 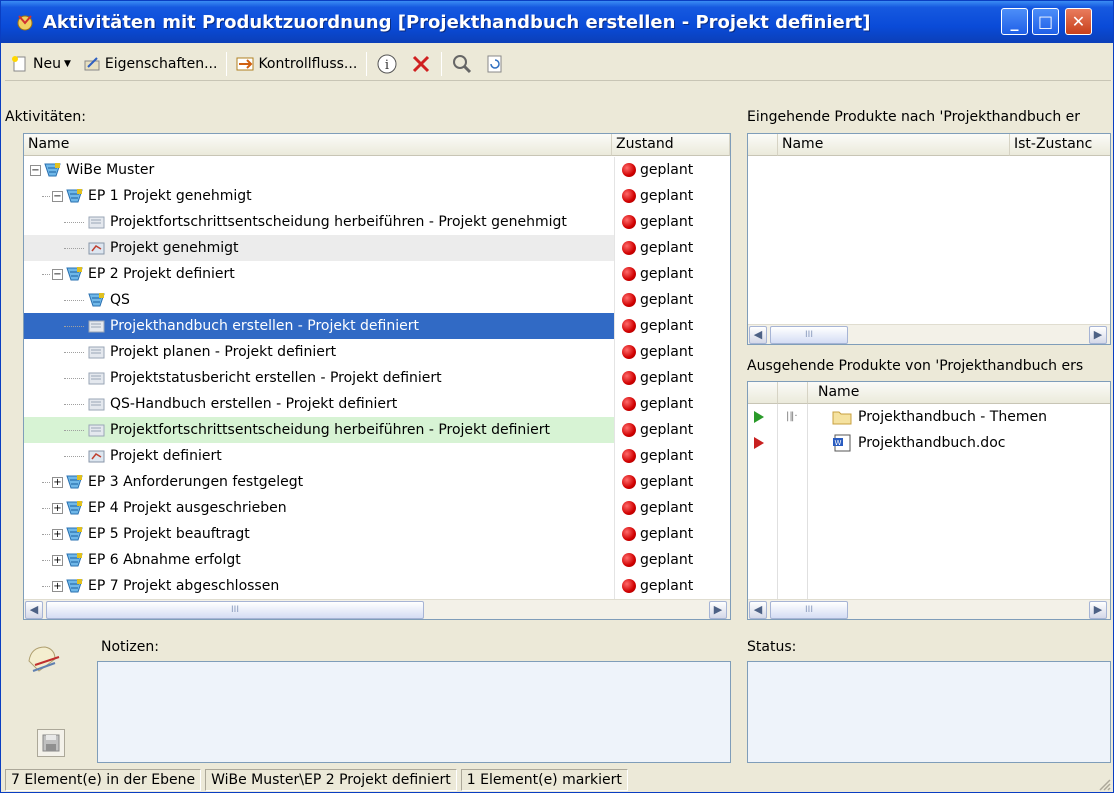 What do you see at coordinates (421, 64) in the screenshot?
I see `delete-button` at bounding box center [421, 64].